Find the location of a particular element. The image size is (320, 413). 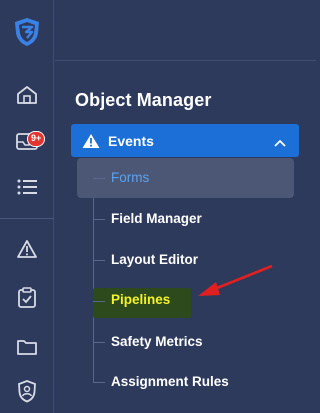

warning-icon is located at coordinates (91, 141).